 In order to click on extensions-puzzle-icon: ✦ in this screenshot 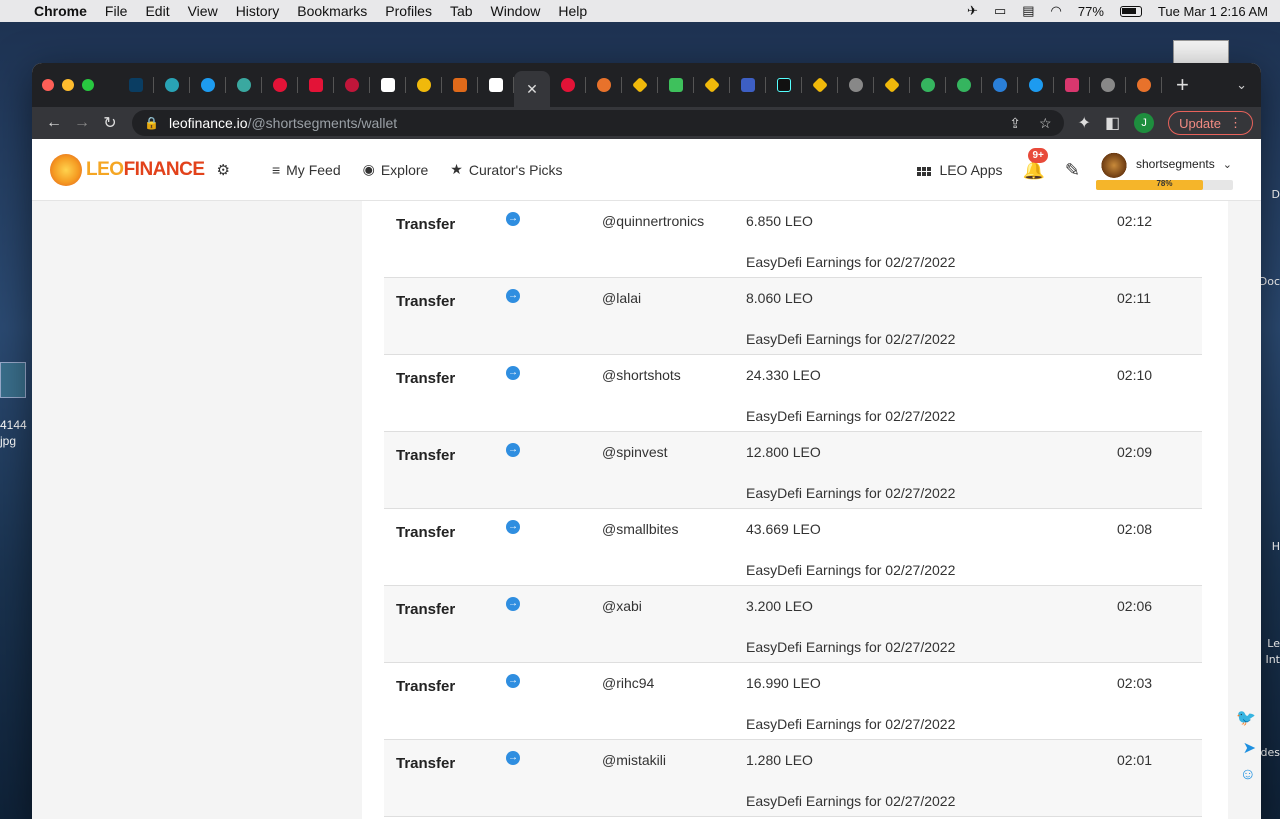, I will do `click(1084, 123)`.